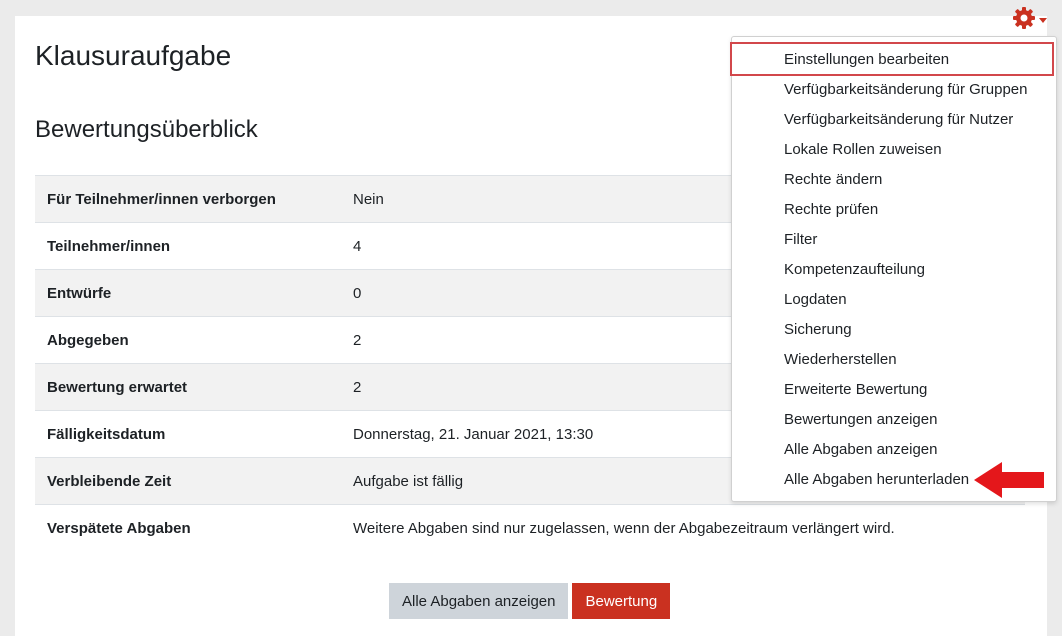  I want to click on menu-item-permissions: Rechte ändern, so click(833, 180).